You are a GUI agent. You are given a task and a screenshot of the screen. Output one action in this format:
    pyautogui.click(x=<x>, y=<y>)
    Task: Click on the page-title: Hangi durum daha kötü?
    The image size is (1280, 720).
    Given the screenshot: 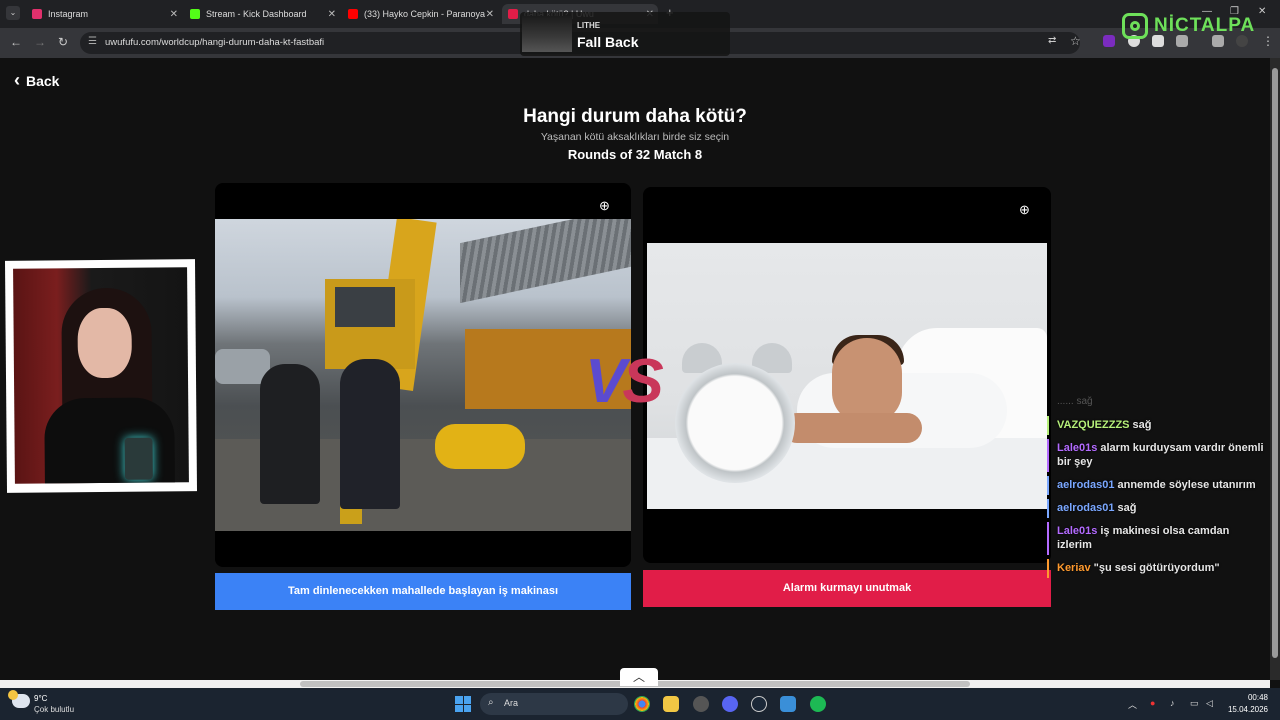 What is the action you would take?
    pyautogui.click(x=635, y=116)
    